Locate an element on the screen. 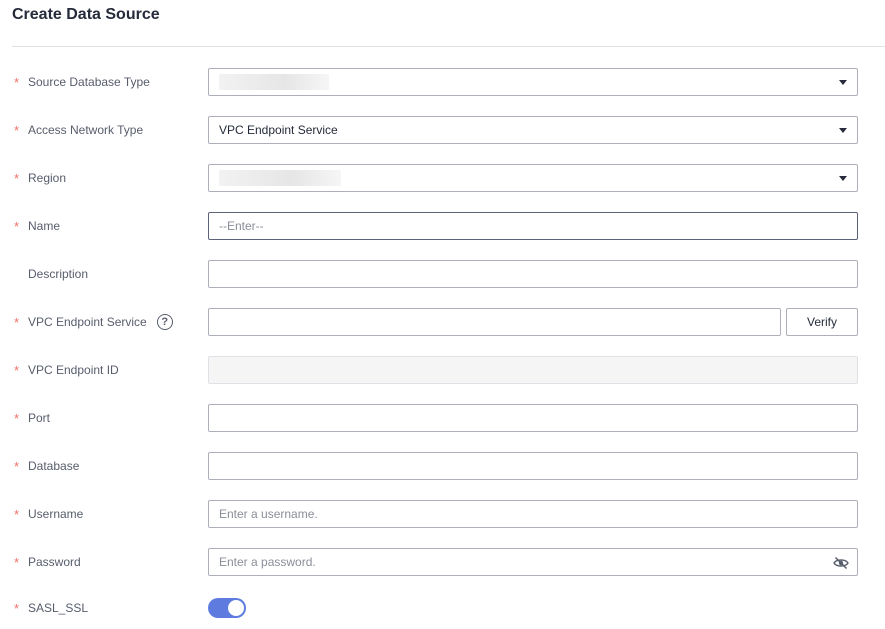 The width and height of the screenshot is (885, 629). access-network-type-label-text: Access Network Type is located at coordinates (86, 130).